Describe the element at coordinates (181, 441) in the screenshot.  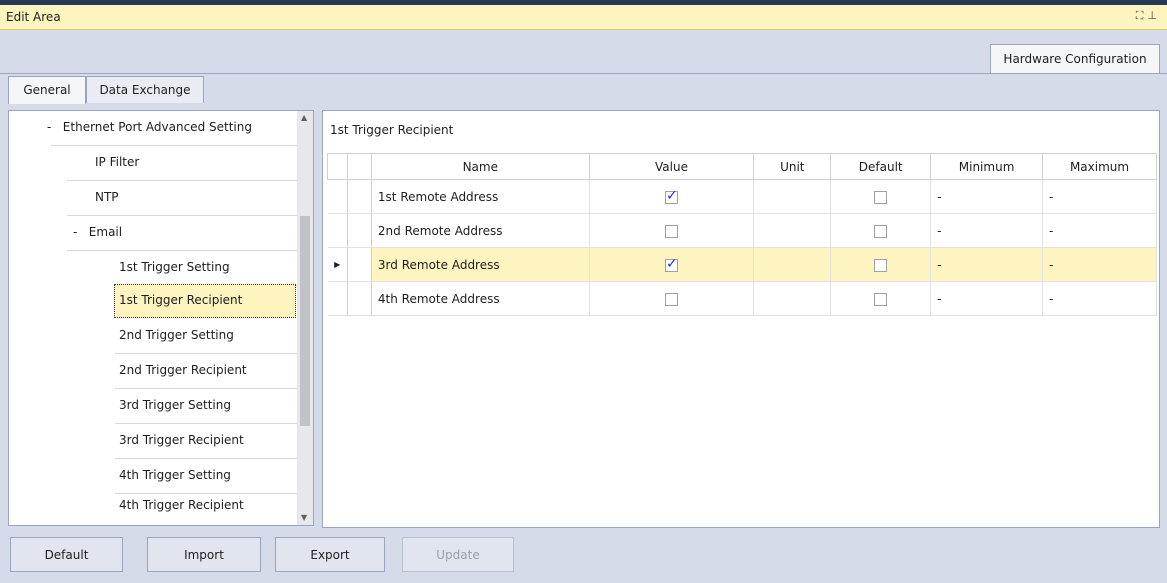
I see `tree-item-3rd-trigger-recipient: 3rd Trigger Recipient` at that location.